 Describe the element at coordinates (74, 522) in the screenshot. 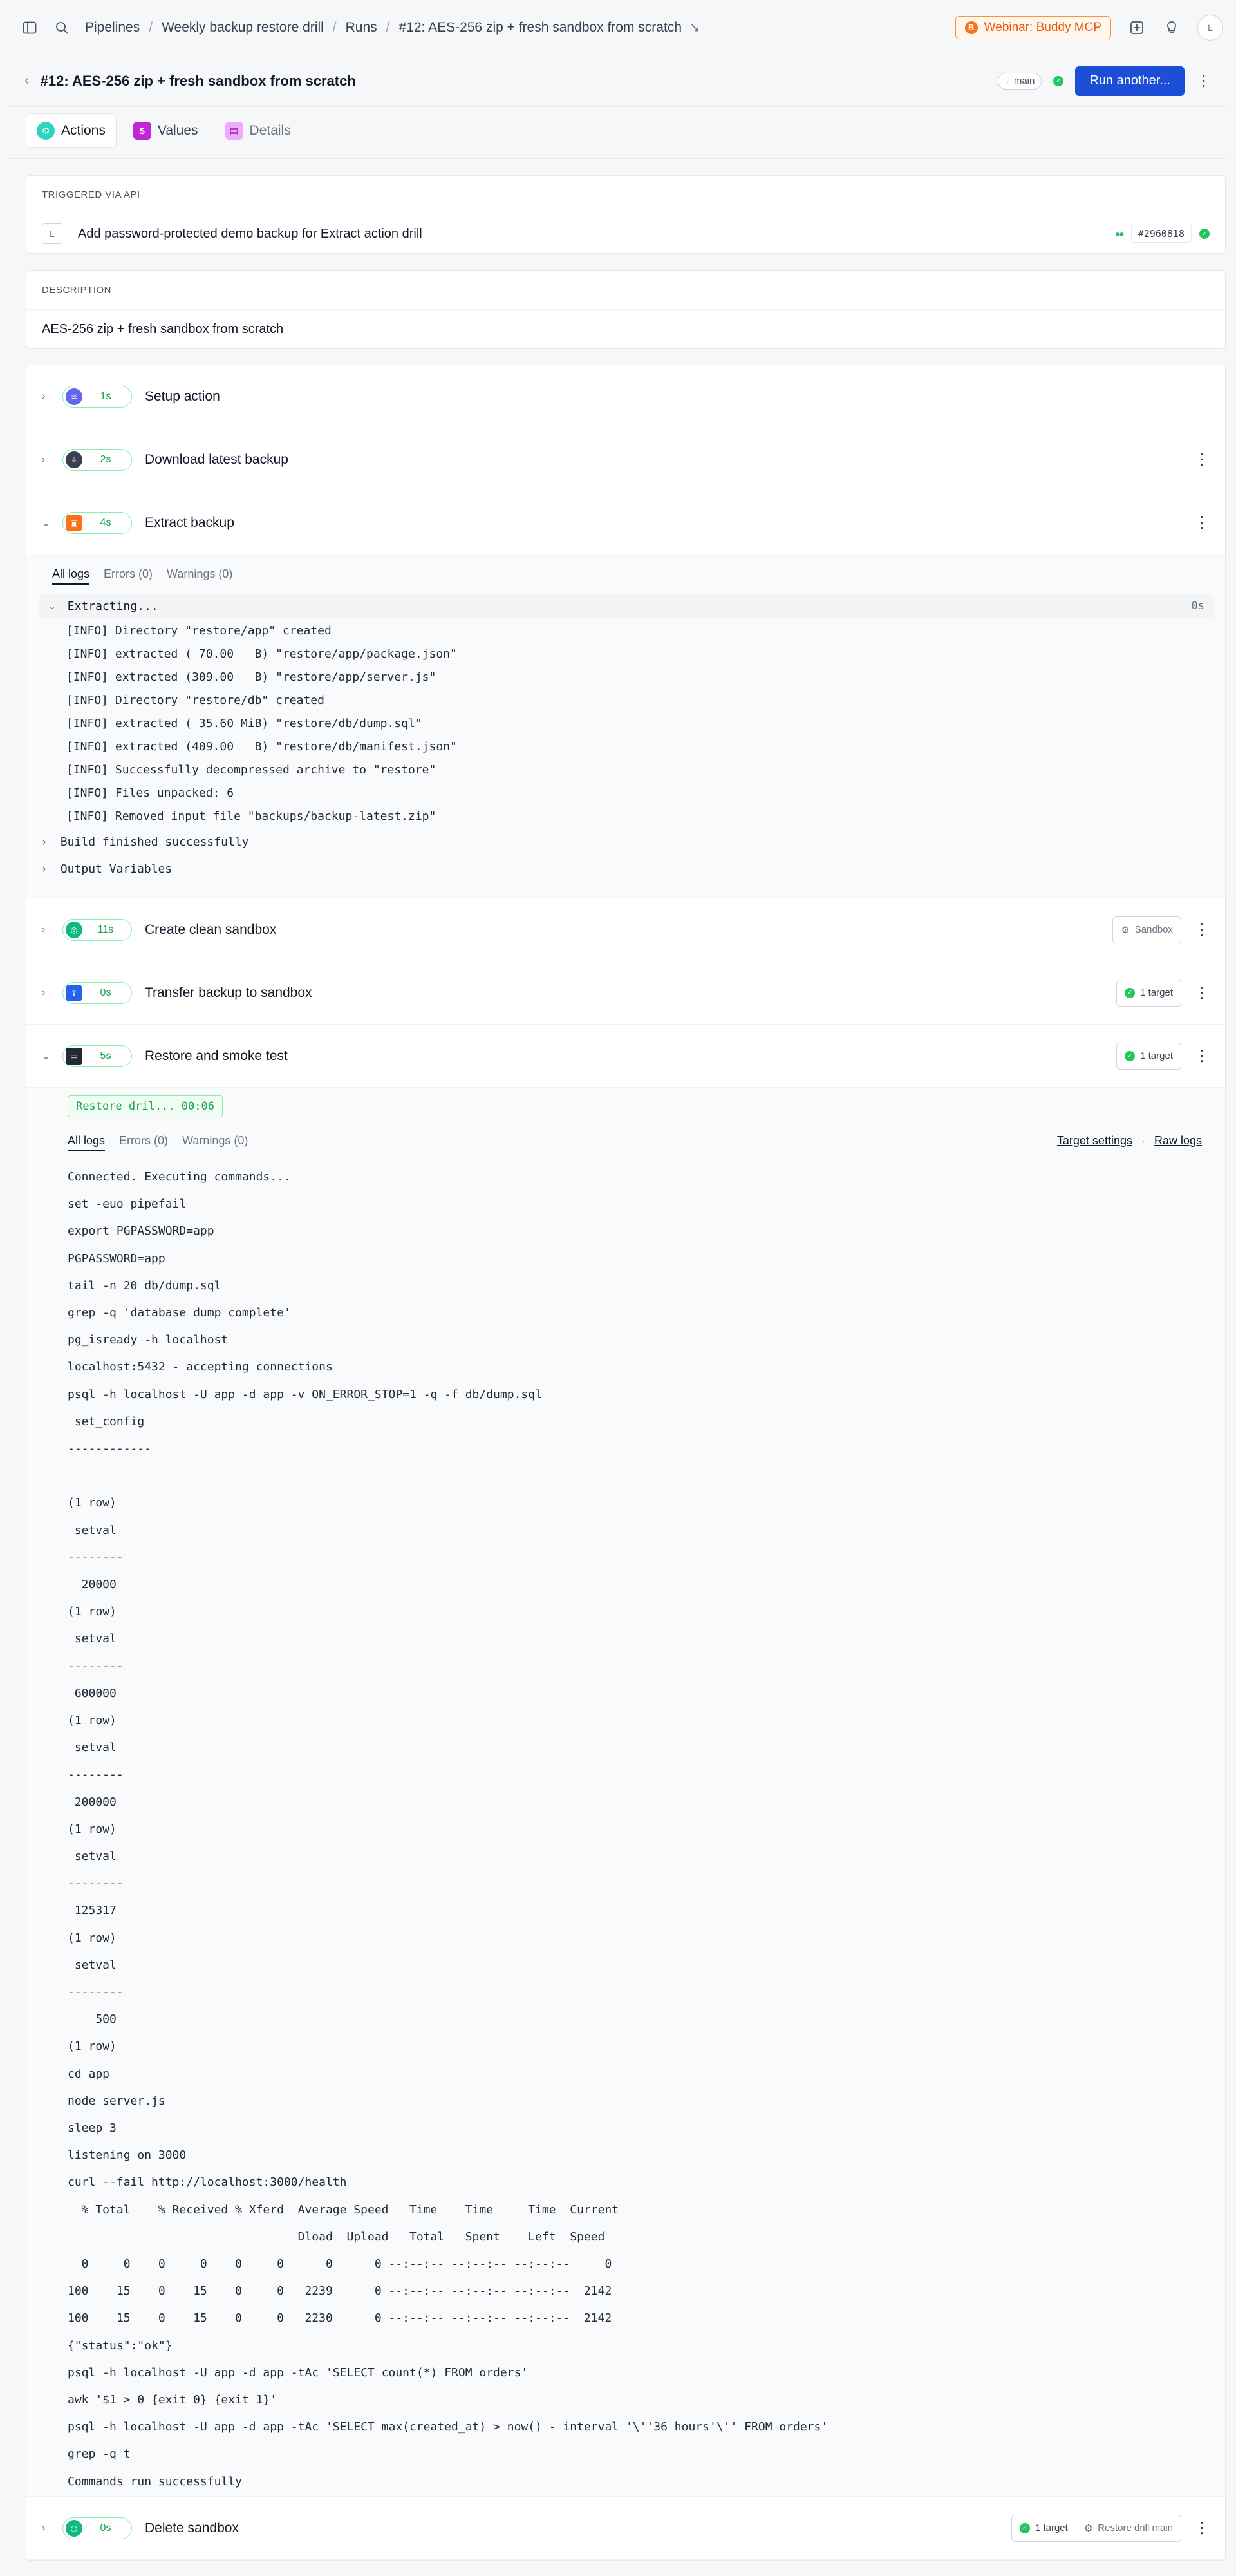

I see `archive-icon: ▣` at that location.